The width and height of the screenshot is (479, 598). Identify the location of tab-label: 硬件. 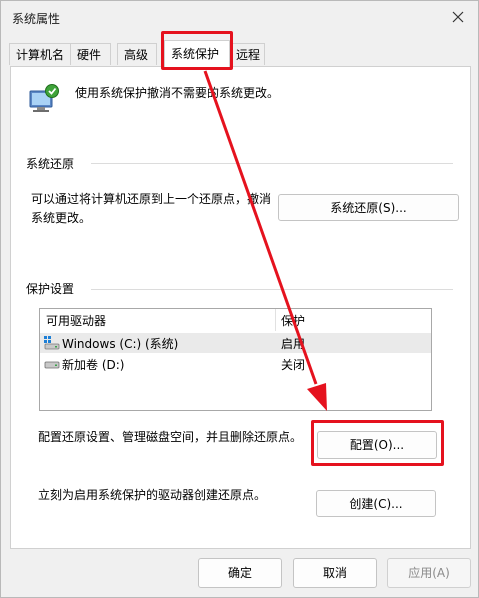
(89, 55).